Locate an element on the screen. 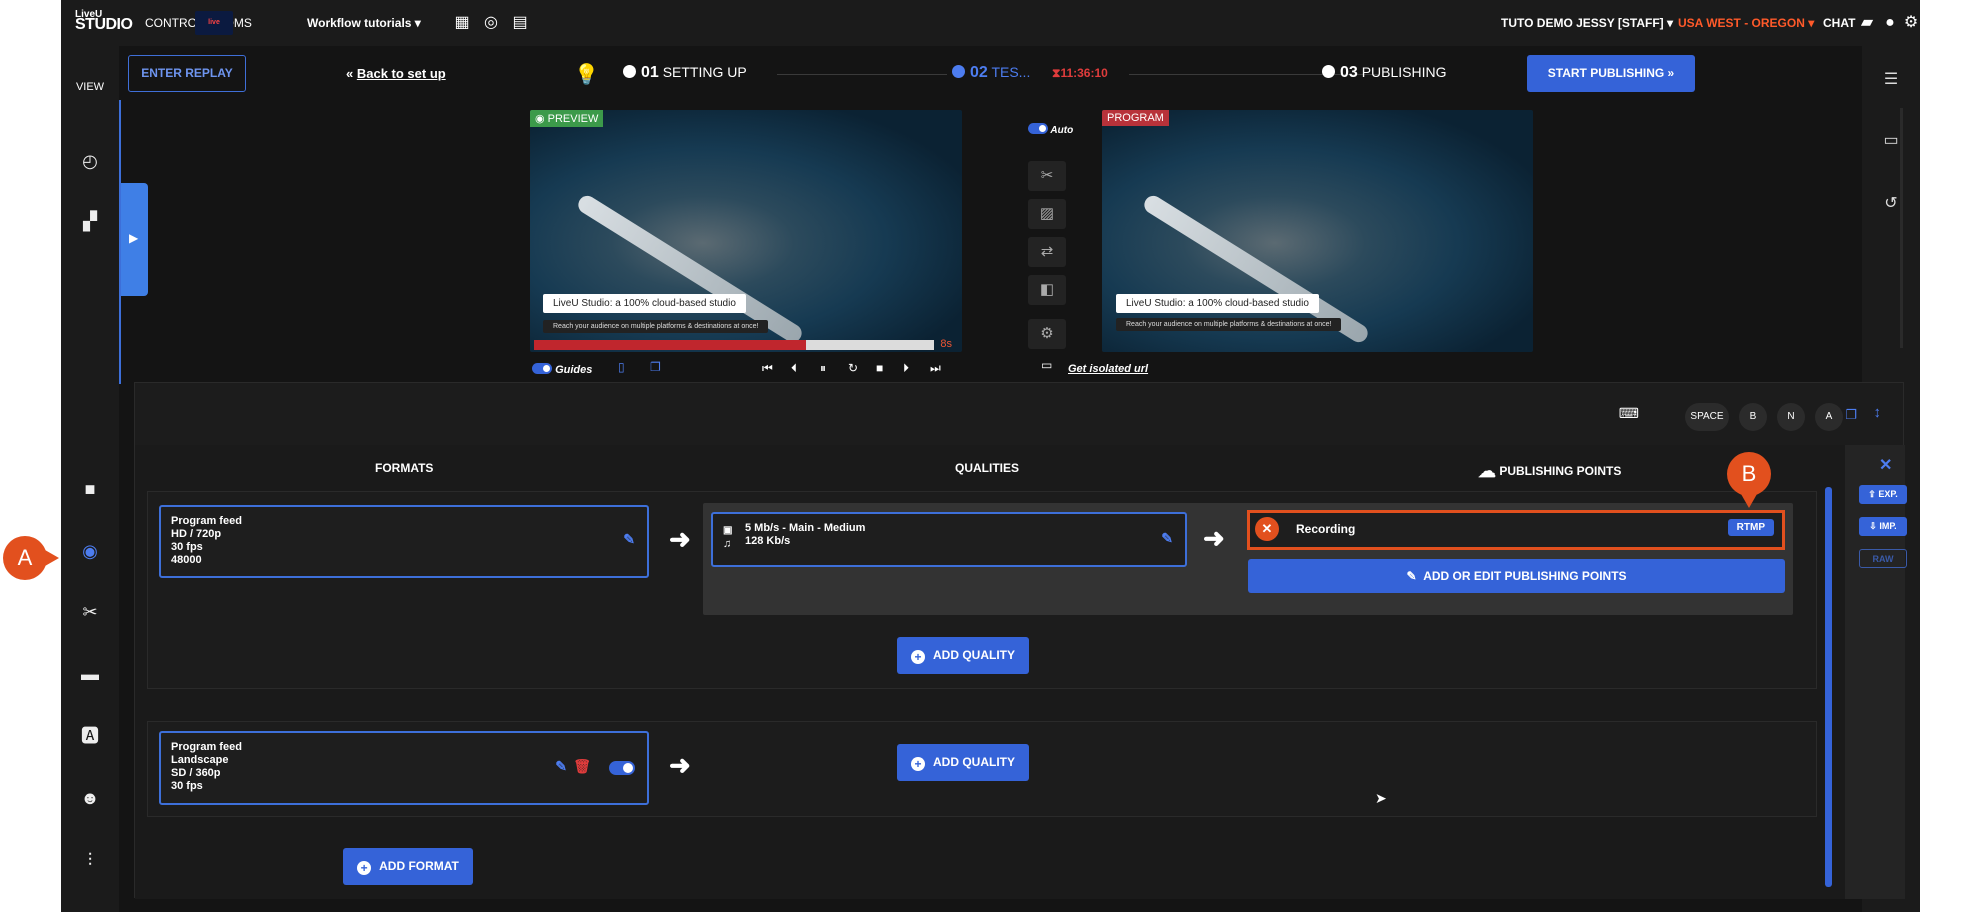  preview-tag: ◉ PREVIEW is located at coordinates (567, 118).